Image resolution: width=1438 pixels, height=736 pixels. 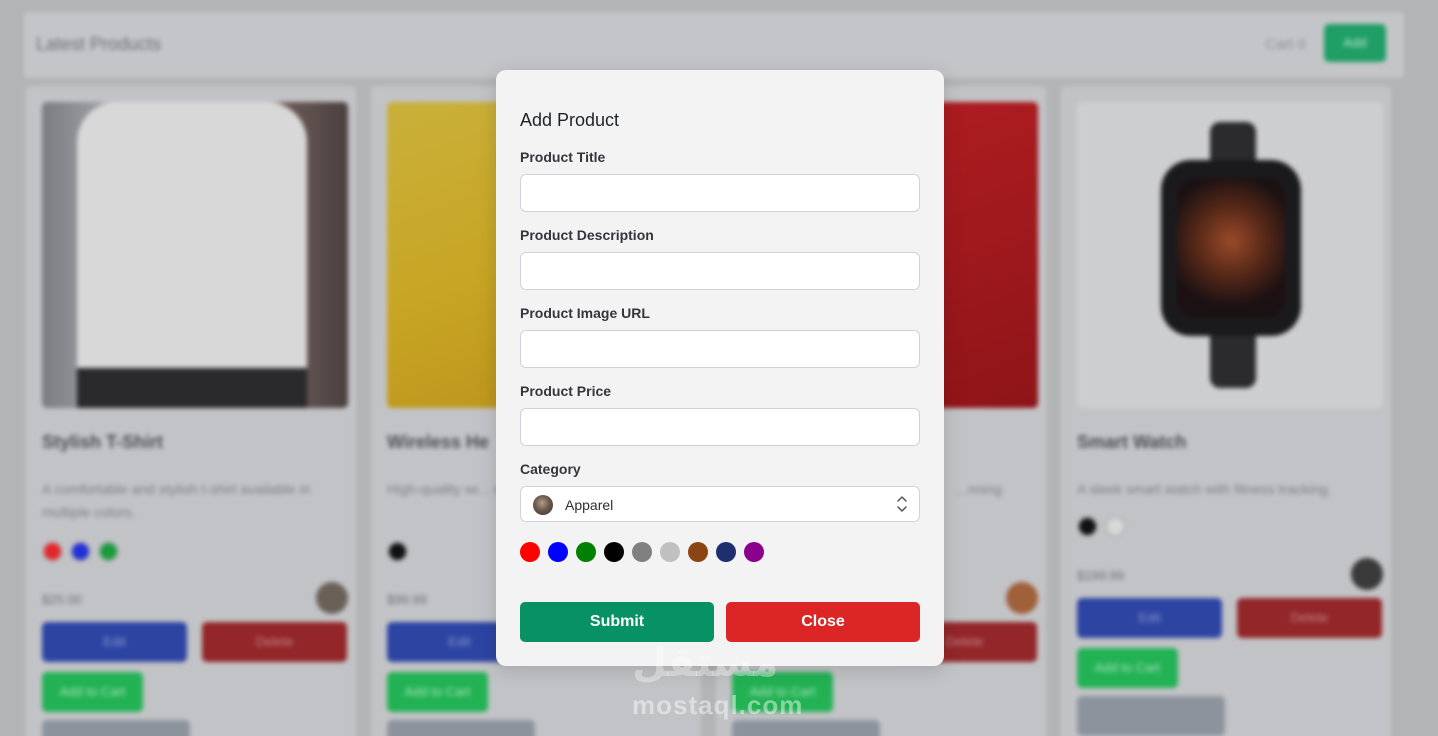 I want to click on watermark-text: mostaql.com, so click(x=718, y=705).